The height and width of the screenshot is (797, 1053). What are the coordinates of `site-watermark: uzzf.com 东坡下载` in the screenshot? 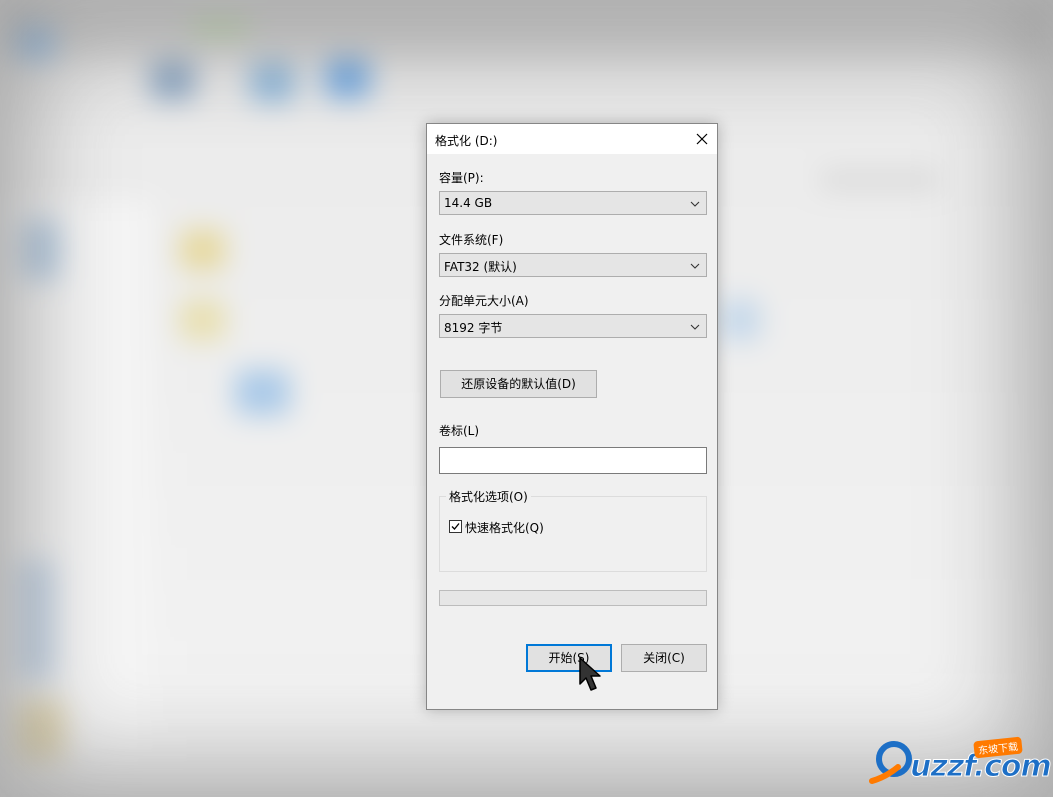 It's located at (960, 761).